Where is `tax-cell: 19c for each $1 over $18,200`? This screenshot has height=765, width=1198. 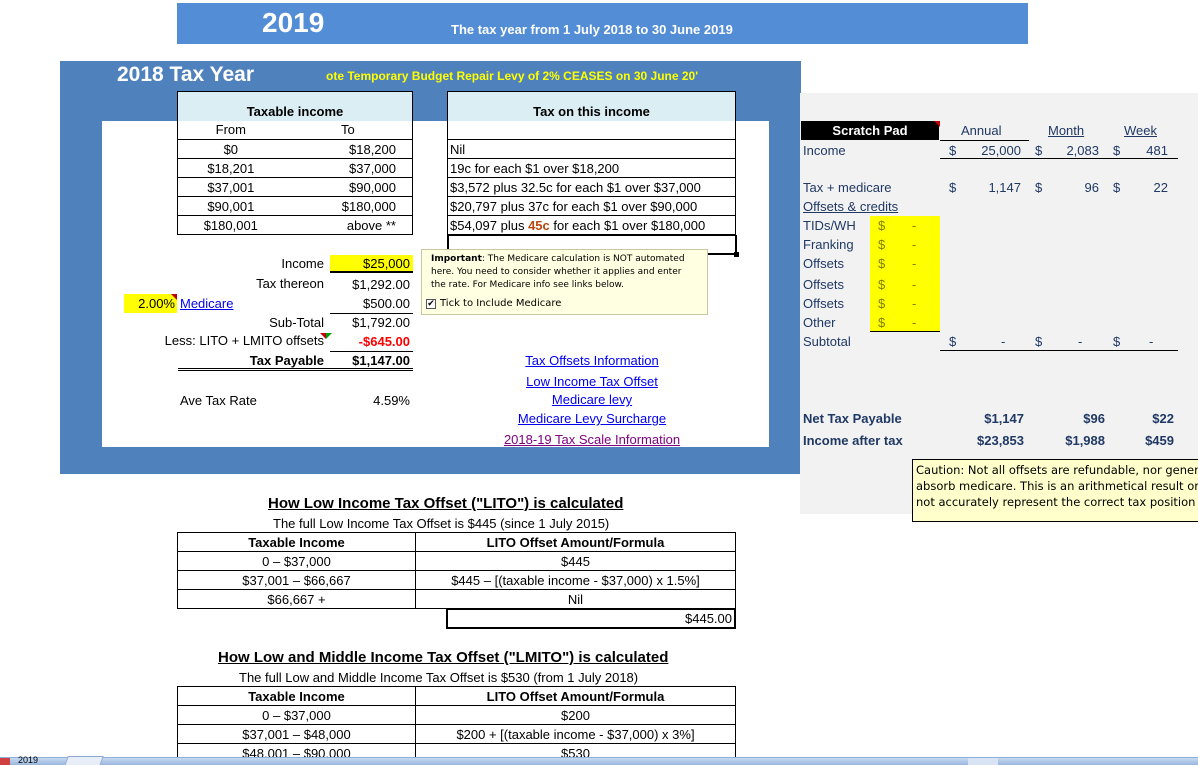
tax-cell: 19c for each $1 over $18,200 is located at coordinates (591, 168).